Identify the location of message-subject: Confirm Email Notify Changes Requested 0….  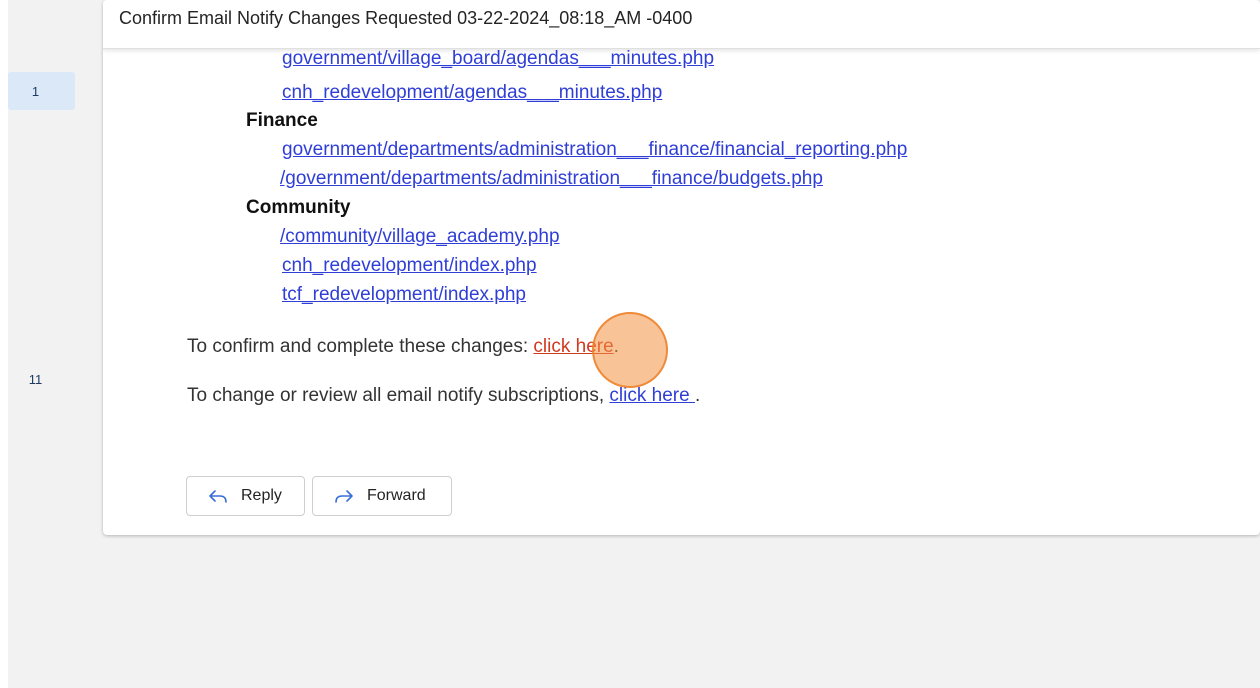
(406, 18).